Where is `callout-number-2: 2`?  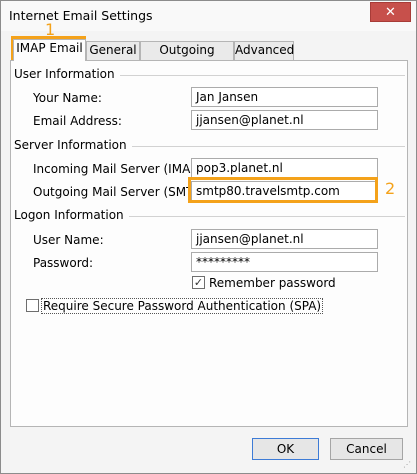
callout-number-2: 2 is located at coordinates (390, 188).